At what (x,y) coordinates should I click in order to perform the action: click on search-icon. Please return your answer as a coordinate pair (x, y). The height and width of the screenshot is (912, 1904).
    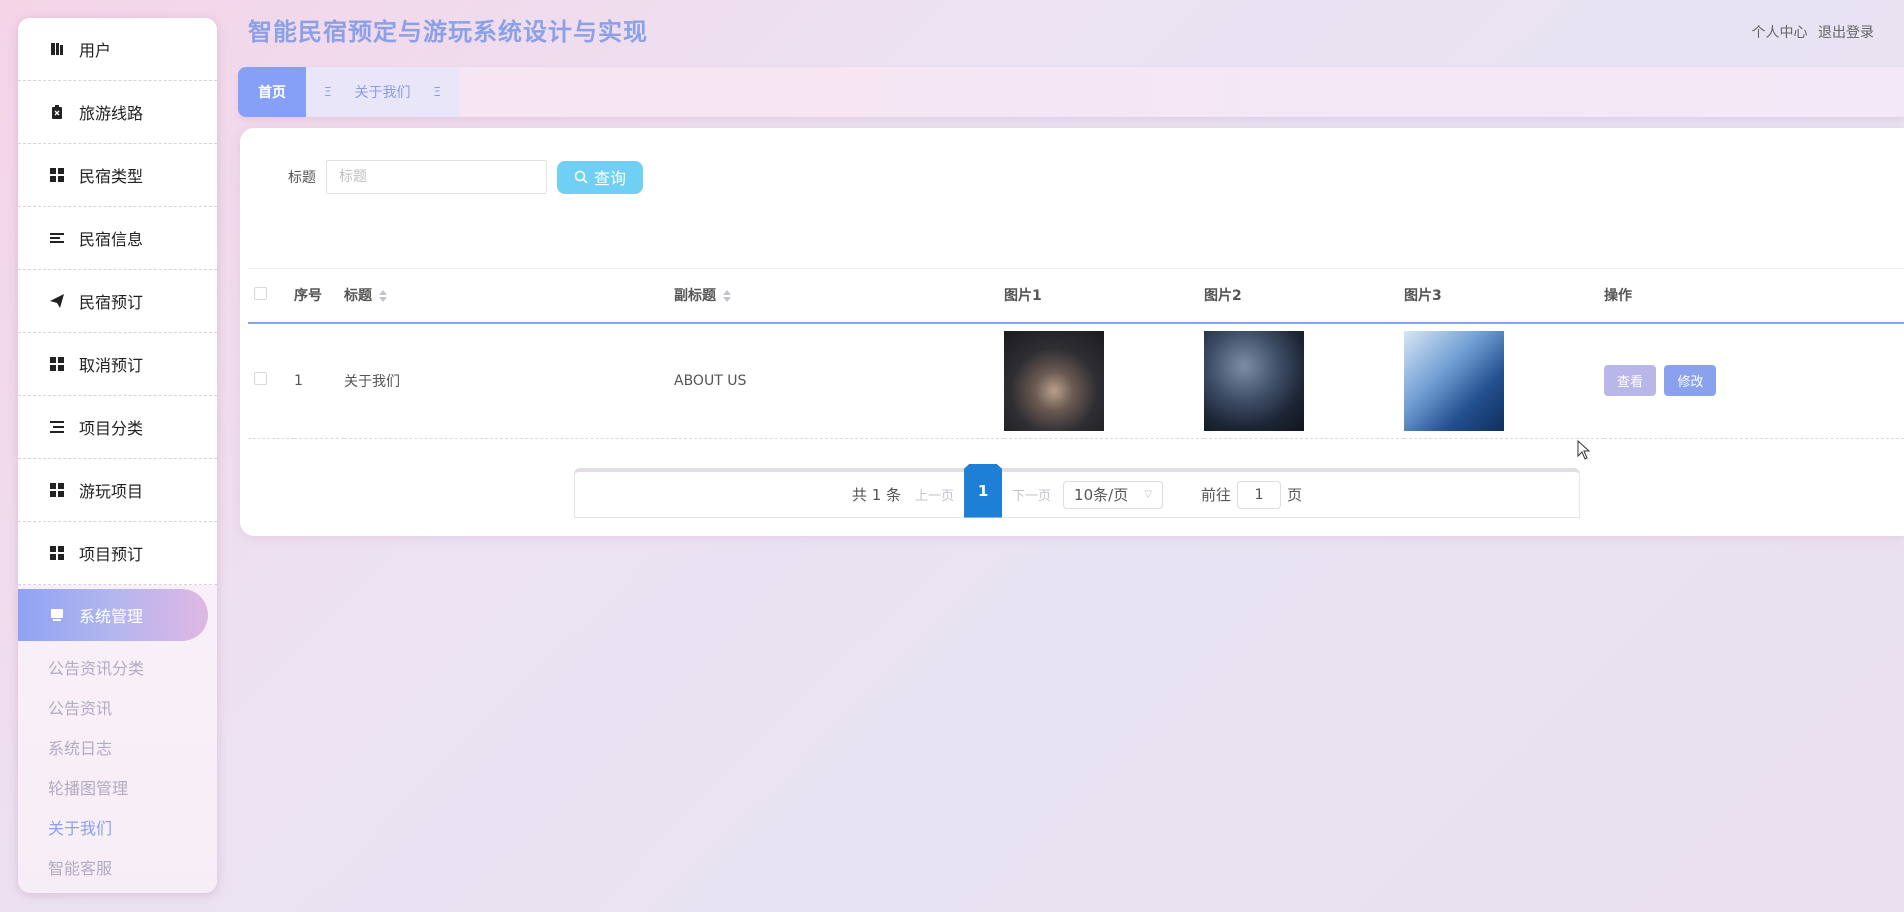
    Looking at the image, I should click on (581, 177).